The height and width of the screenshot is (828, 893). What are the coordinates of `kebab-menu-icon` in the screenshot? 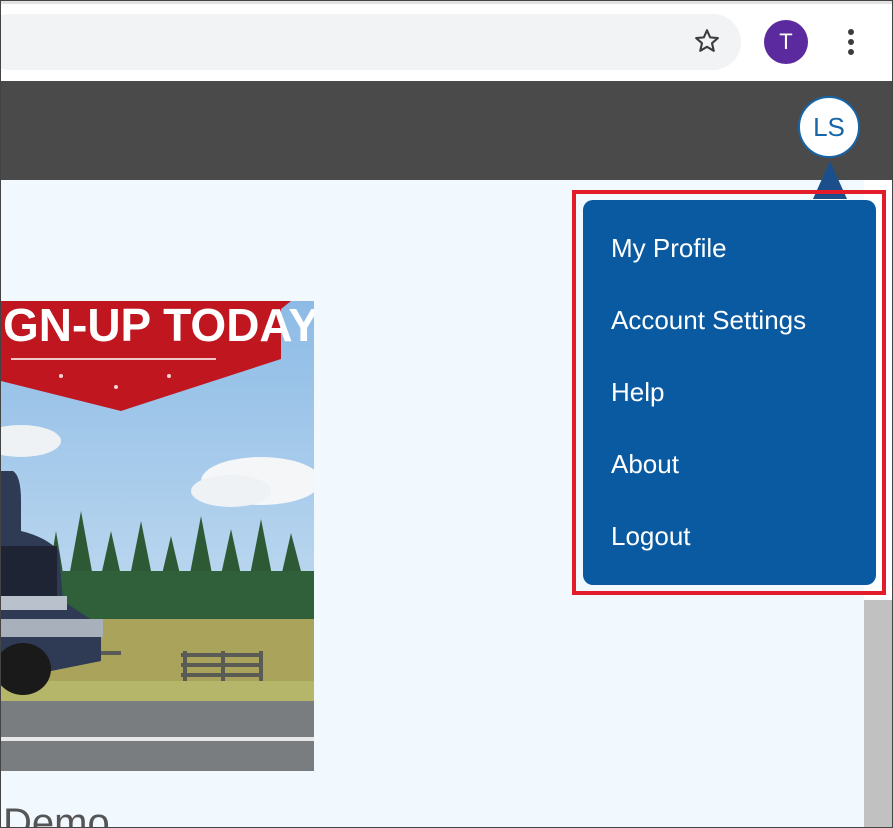 It's located at (851, 42).